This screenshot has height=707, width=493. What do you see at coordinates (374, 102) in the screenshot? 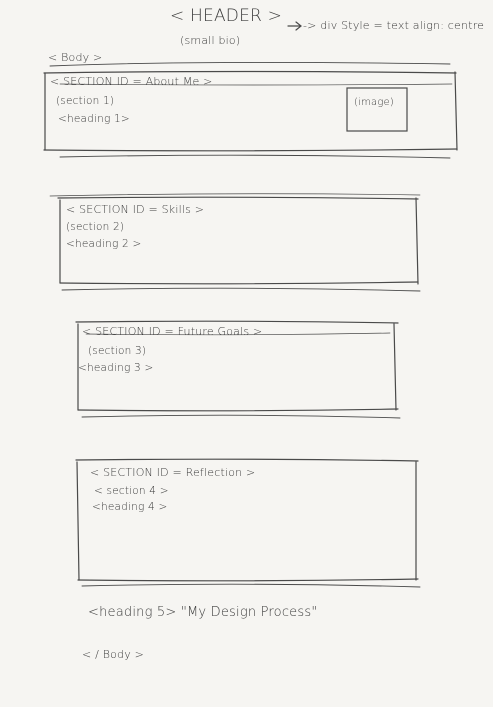
I see `section-1-image-label: (image)` at bounding box center [374, 102].